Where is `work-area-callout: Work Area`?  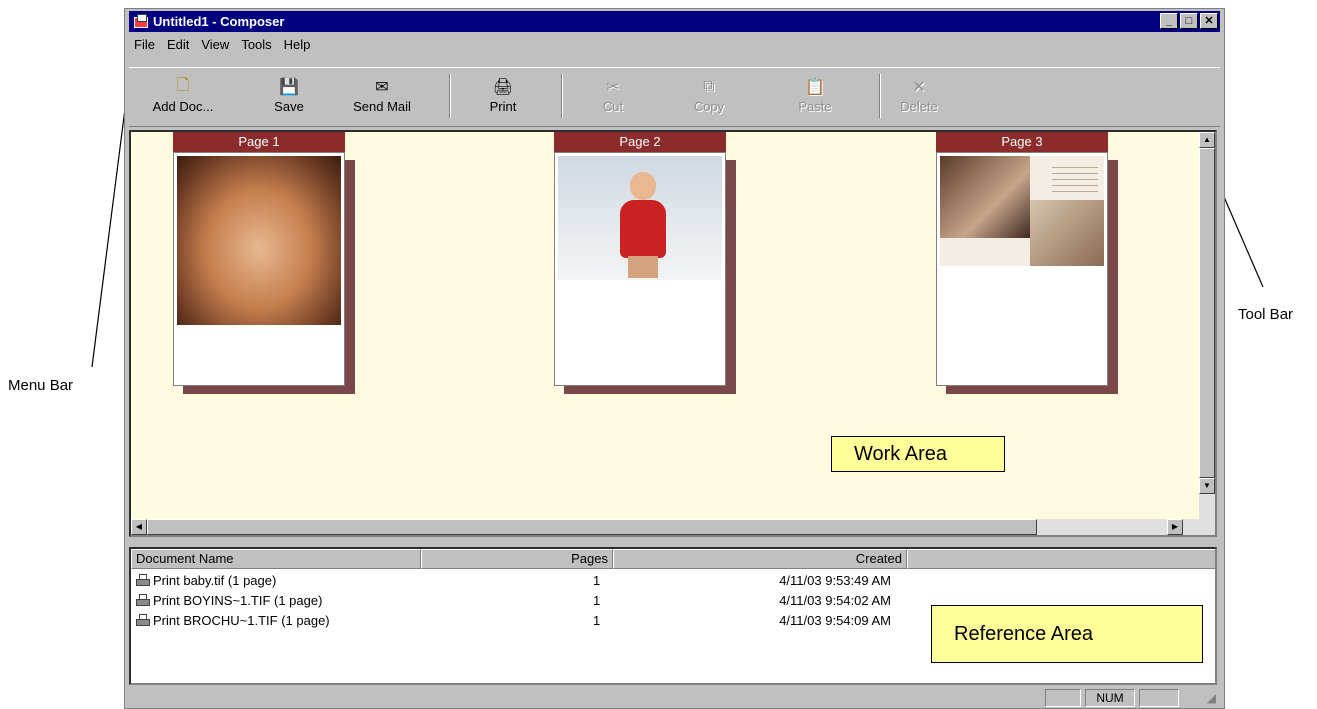 work-area-callout: Work Area is located at coordinates (918, 454).